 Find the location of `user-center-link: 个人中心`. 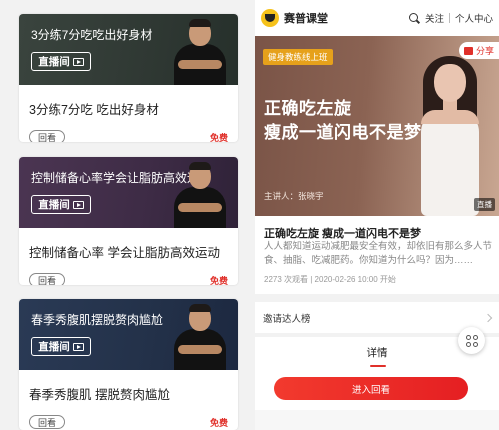

user-center-link: 个人中心 is located at coordinates (474, 18).